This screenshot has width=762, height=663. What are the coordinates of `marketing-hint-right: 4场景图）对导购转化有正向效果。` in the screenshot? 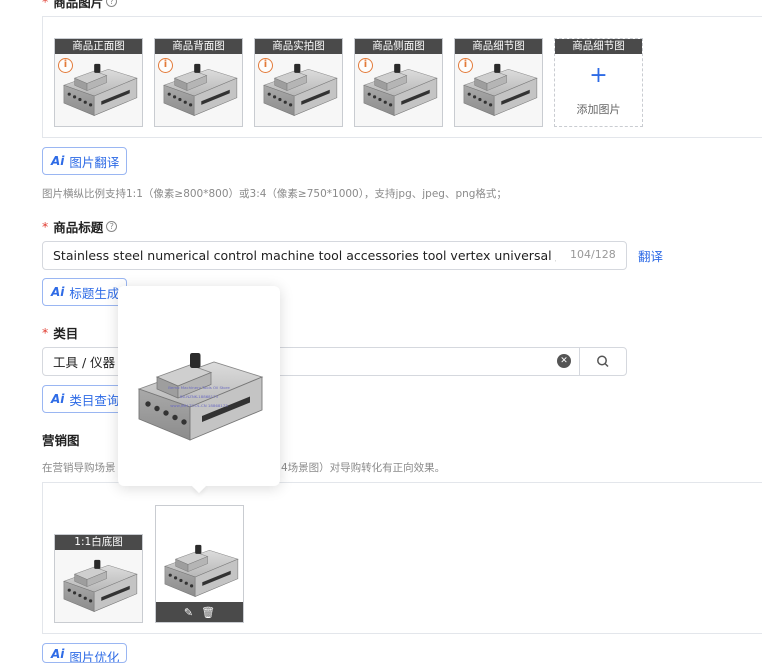 It's located at (363, 468).